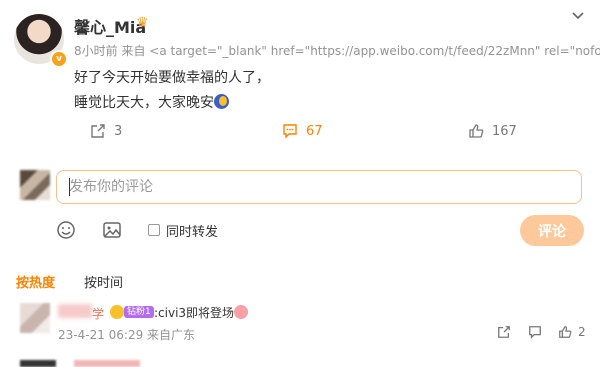 The height and width of the screenshot is (367, 600). What do you see at coordinates (241, 312) in the screenshot?
I see `comment-emoji-icon` at bounding box center [241, 312].